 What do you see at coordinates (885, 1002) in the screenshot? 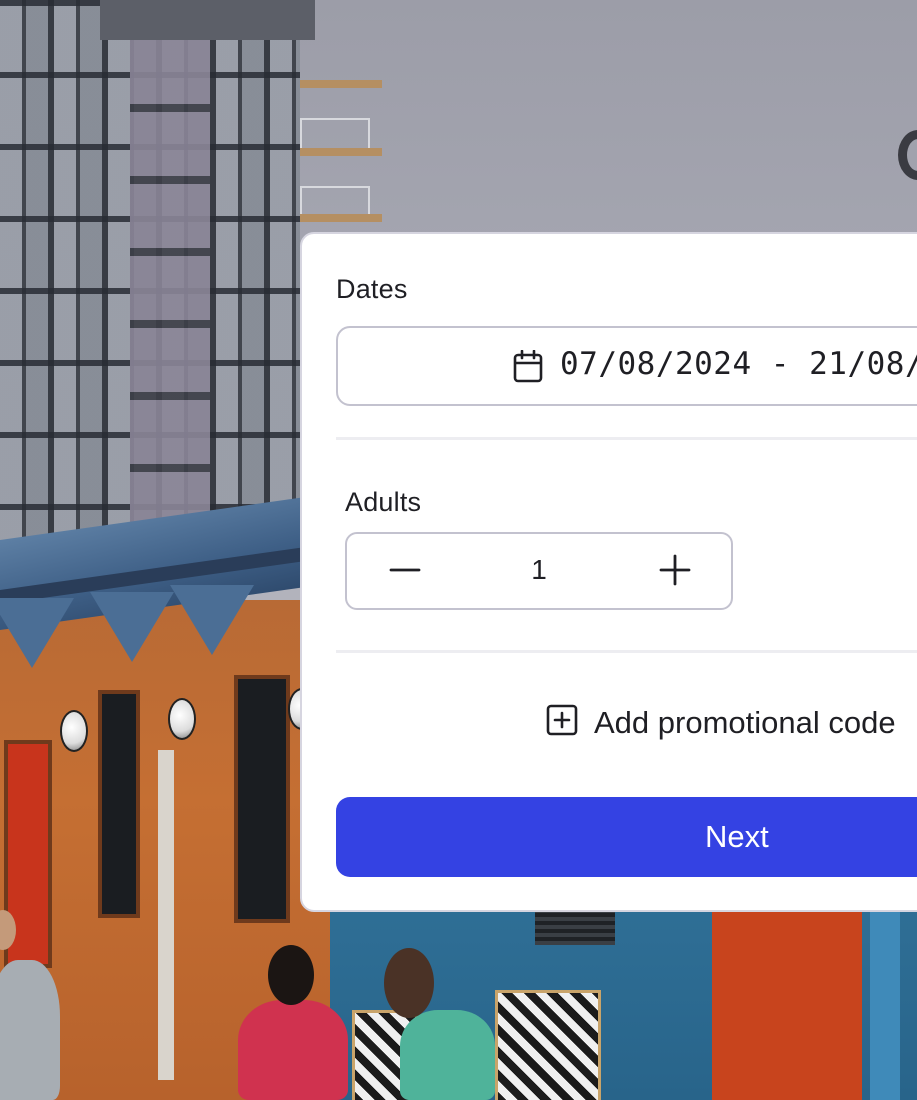
I see `background-blue-pipe` at bounding box center [885, 1002].